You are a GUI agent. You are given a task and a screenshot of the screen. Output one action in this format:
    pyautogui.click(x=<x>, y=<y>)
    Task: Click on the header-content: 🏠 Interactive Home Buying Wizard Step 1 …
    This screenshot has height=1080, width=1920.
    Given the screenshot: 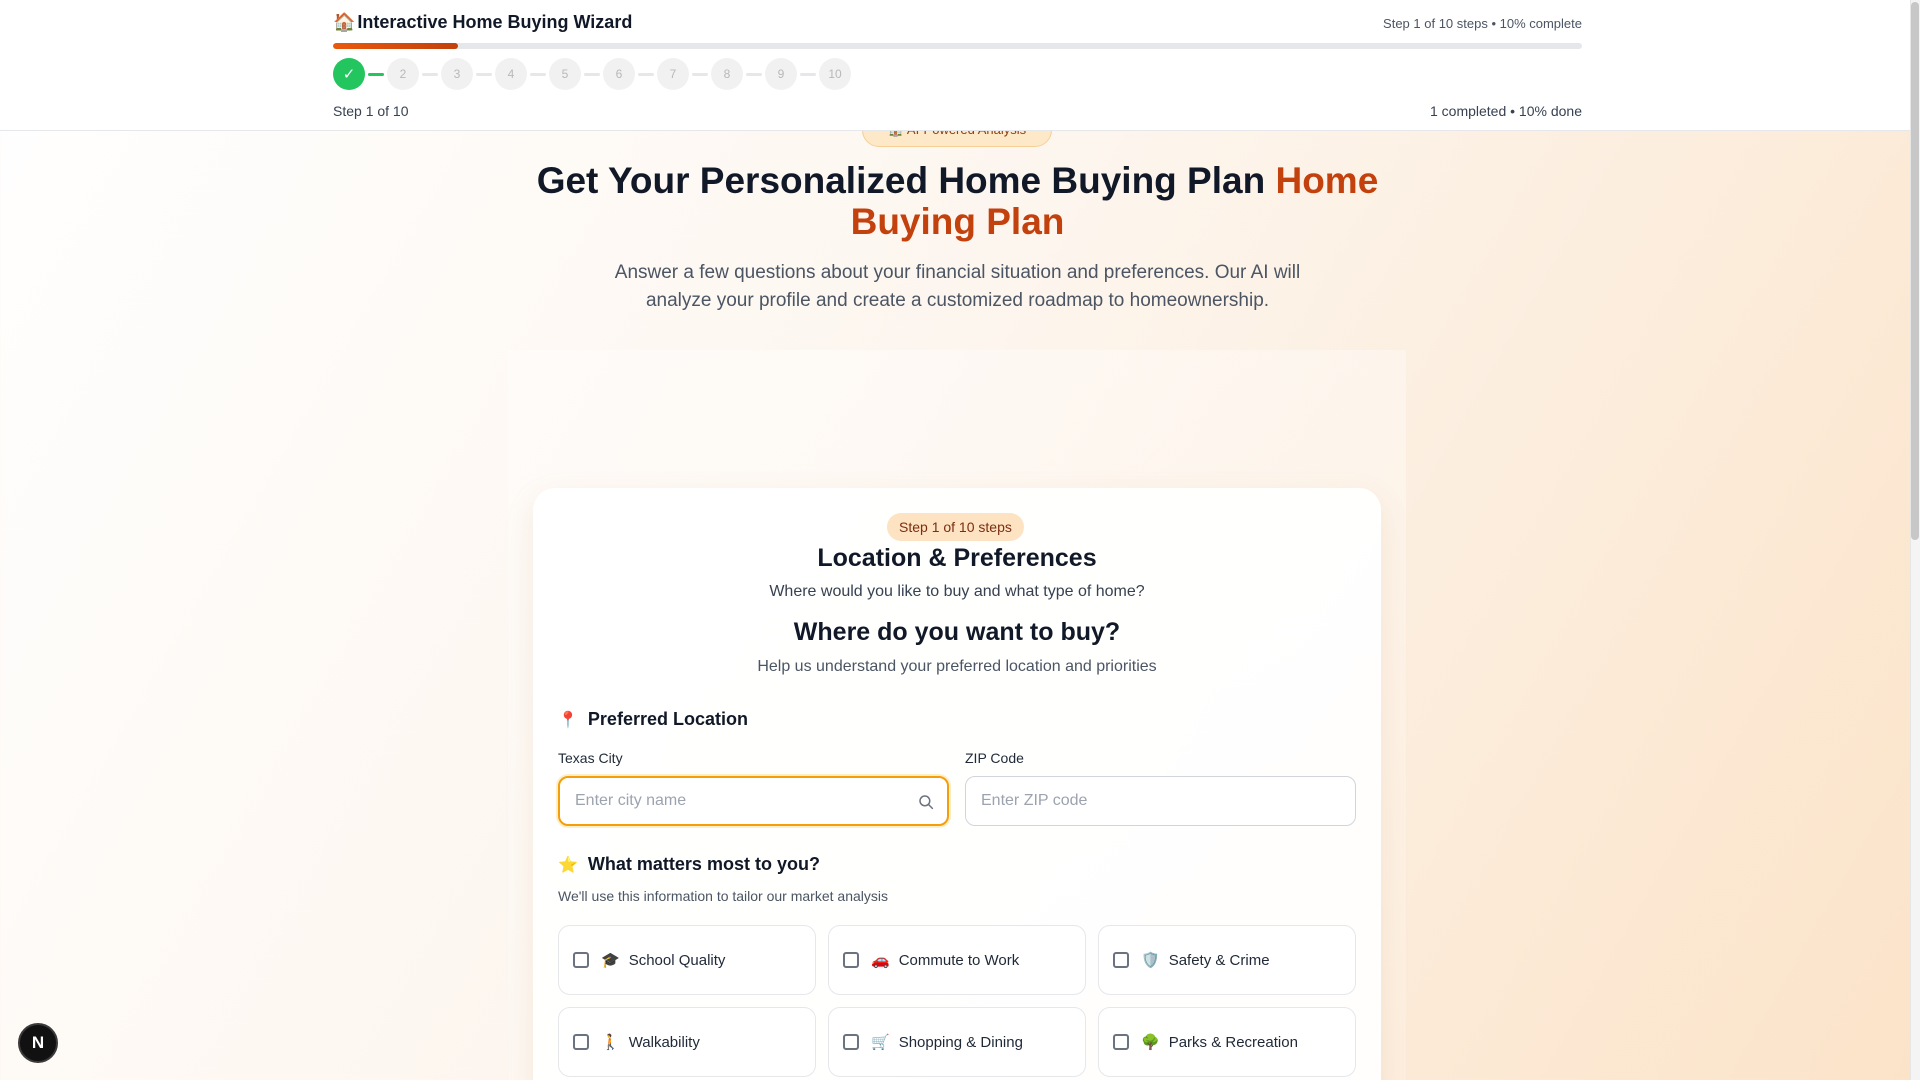 What is the action you would take?
    pyautogui.click(x=957, y=65)
    